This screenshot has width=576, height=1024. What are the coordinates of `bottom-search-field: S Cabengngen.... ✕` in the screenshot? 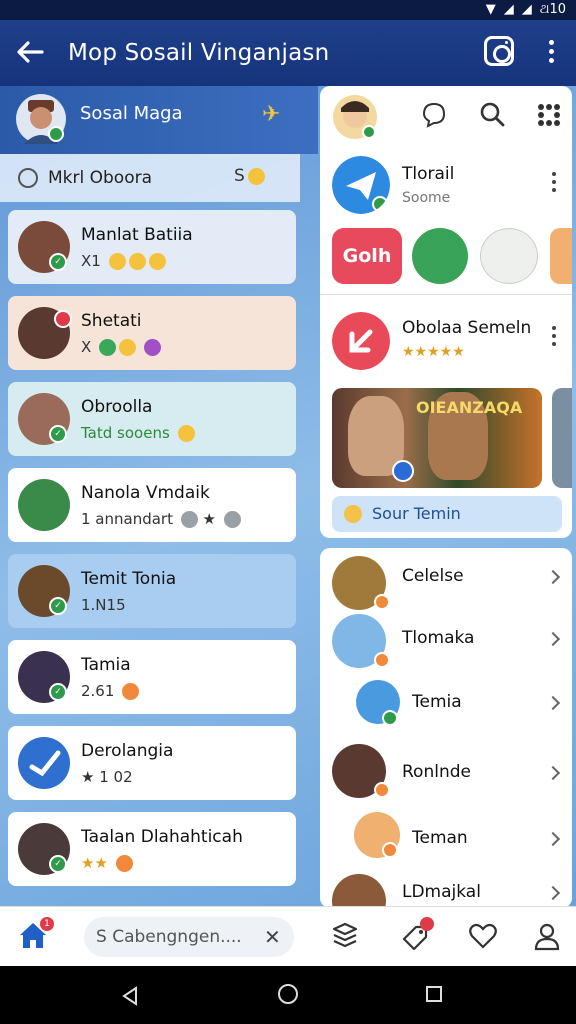 It's located at (189, 937).